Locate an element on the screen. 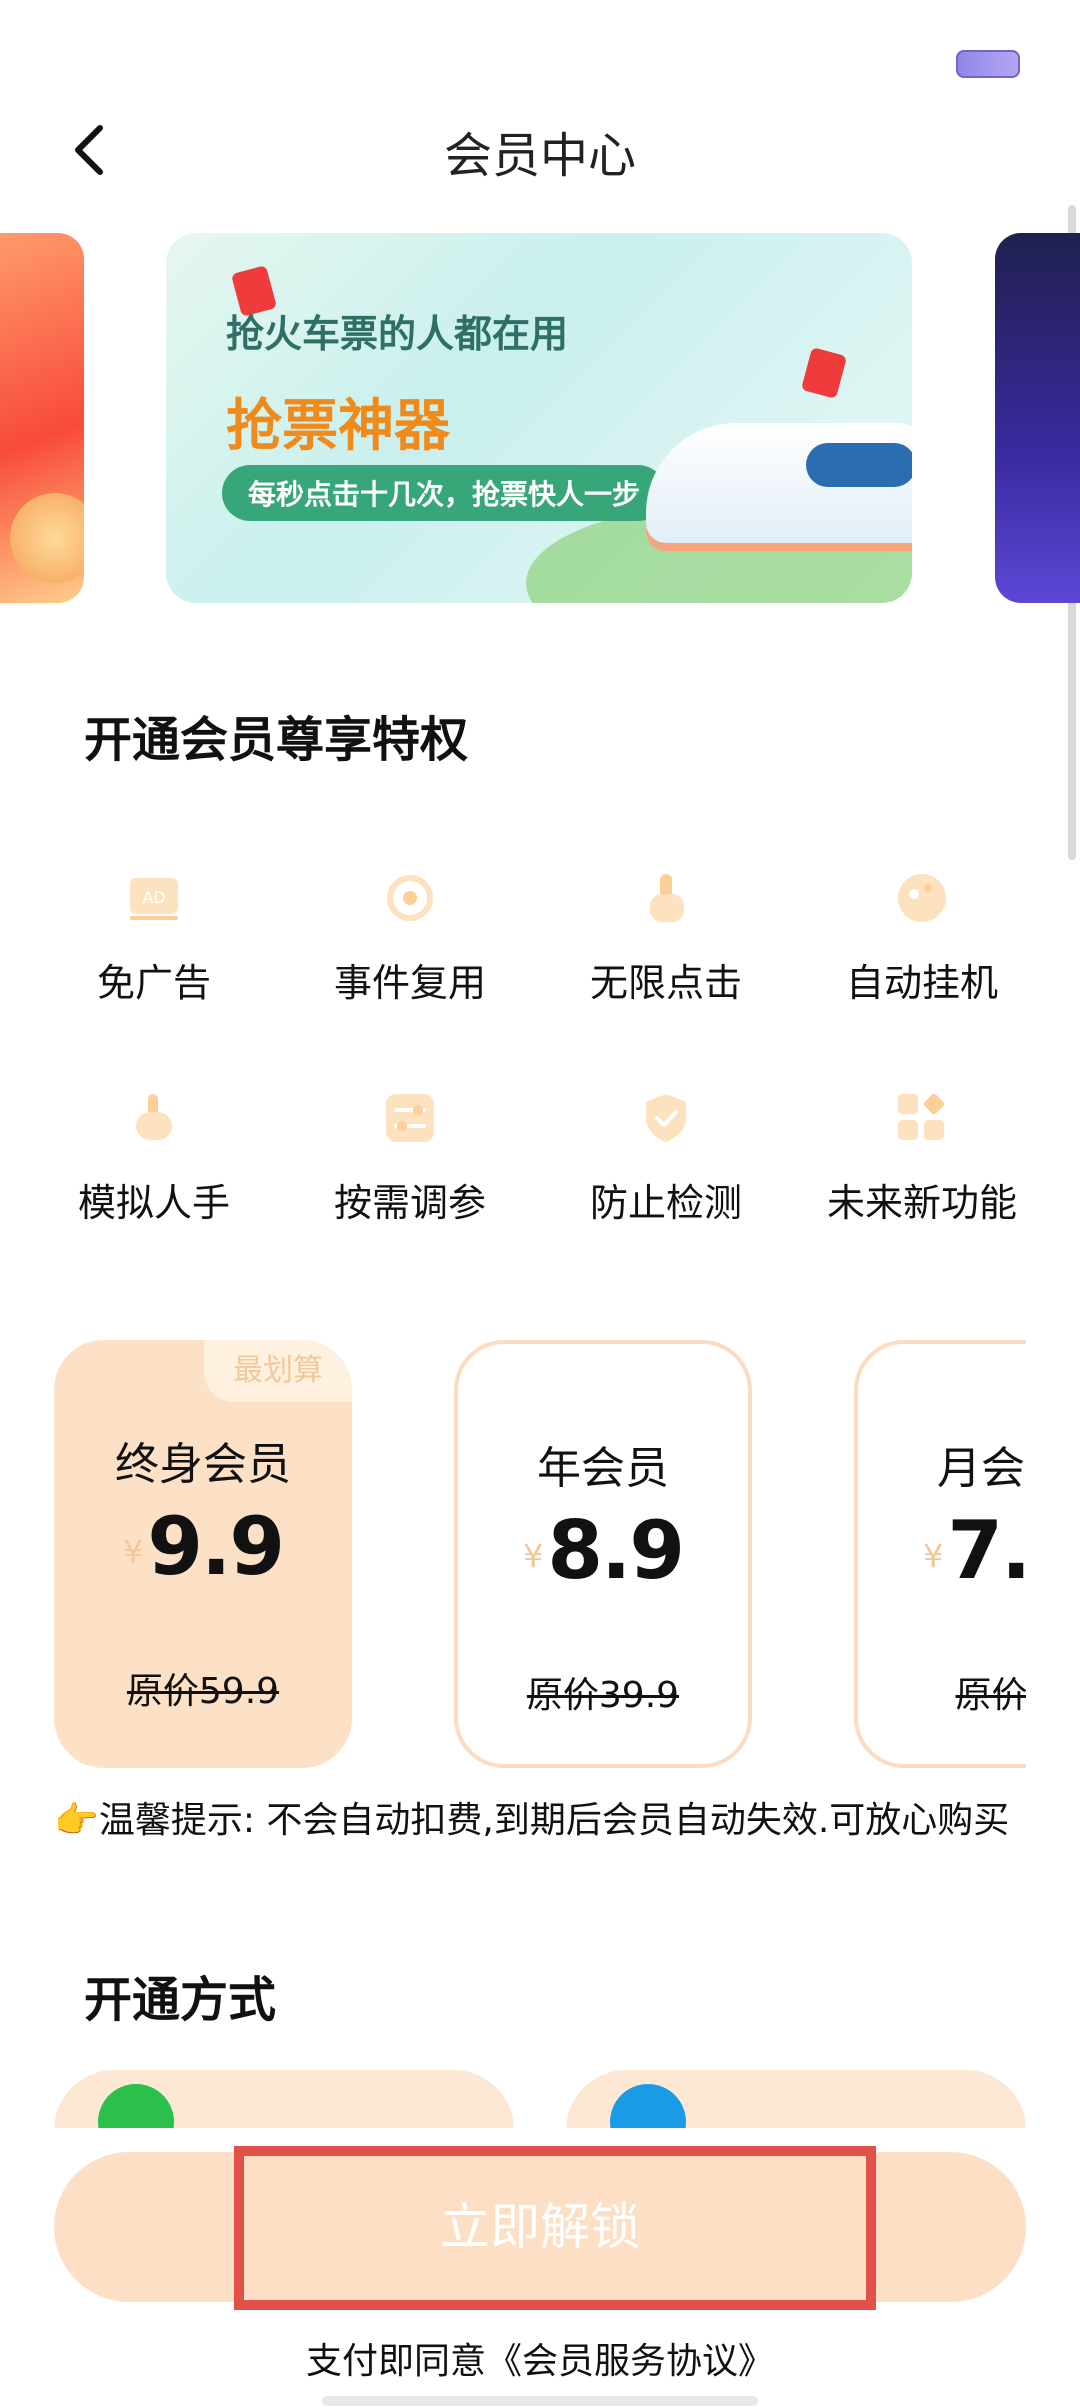  hand-icon is located at coordinates (154, 1118).